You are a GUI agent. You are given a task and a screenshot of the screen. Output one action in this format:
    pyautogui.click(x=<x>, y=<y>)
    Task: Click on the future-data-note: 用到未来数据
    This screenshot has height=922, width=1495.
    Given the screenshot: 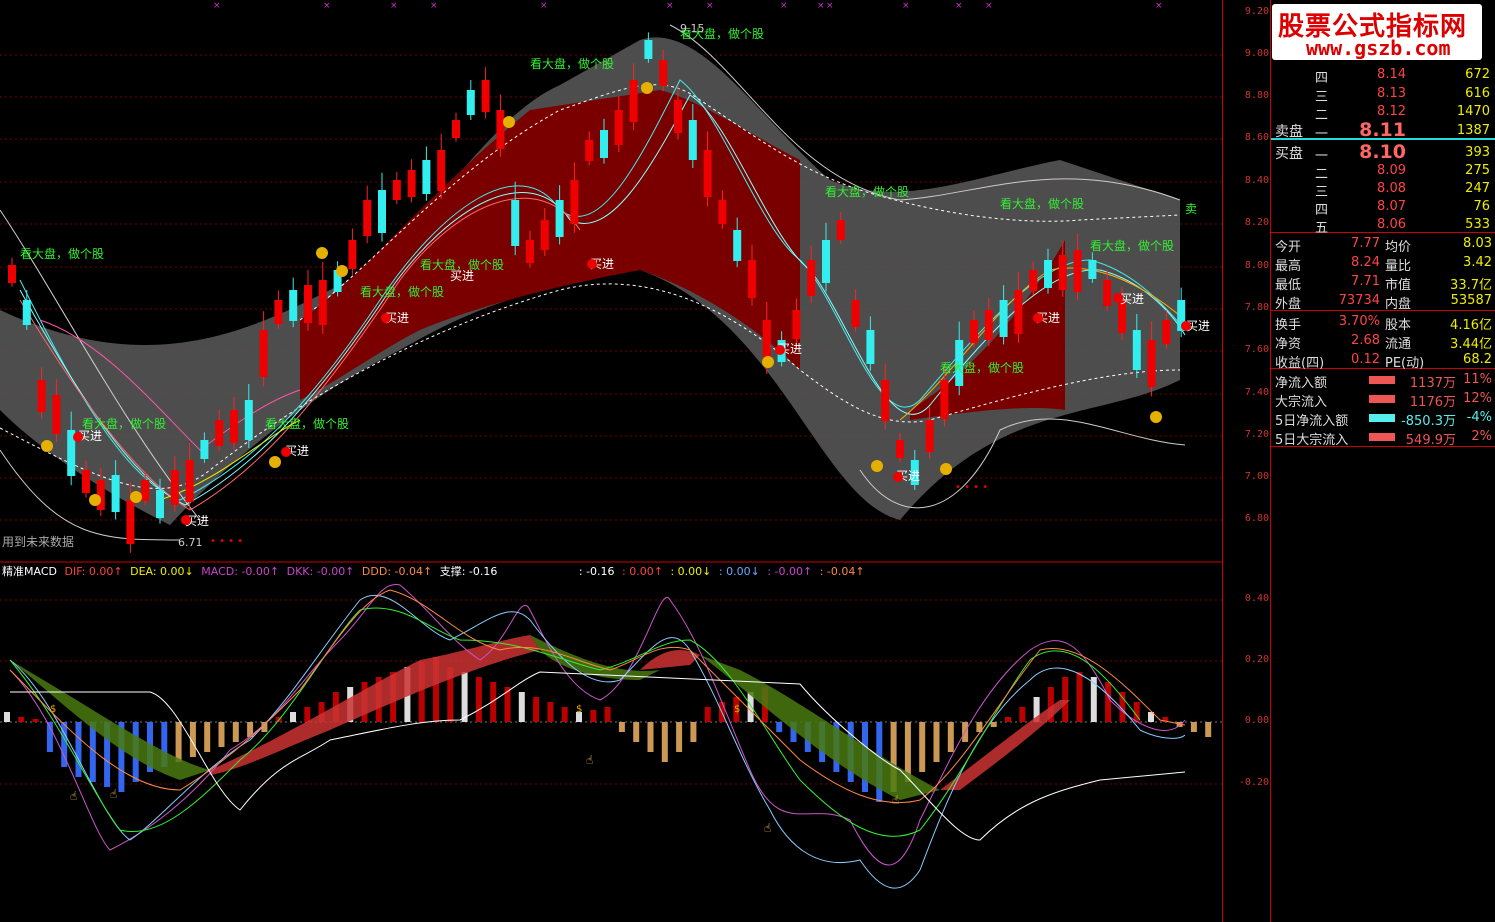 What is the action you would take?
    pyautogui.click(x=38, y=541)
    